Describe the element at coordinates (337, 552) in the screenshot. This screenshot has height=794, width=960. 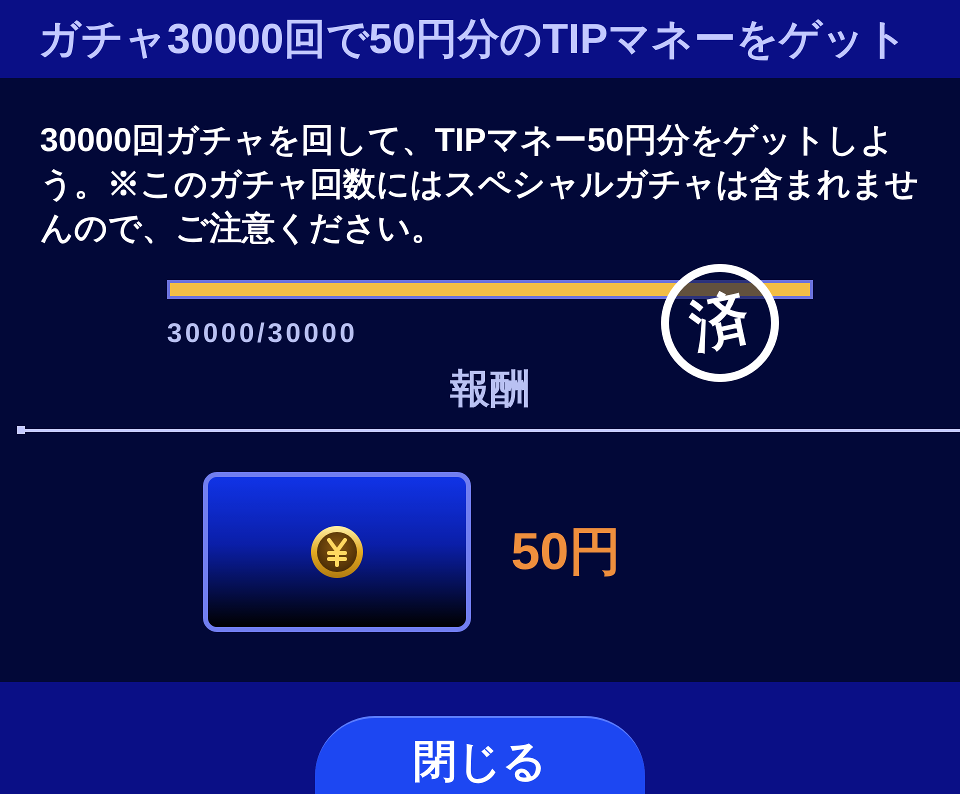
I see `yen-coin-icon` at that location.